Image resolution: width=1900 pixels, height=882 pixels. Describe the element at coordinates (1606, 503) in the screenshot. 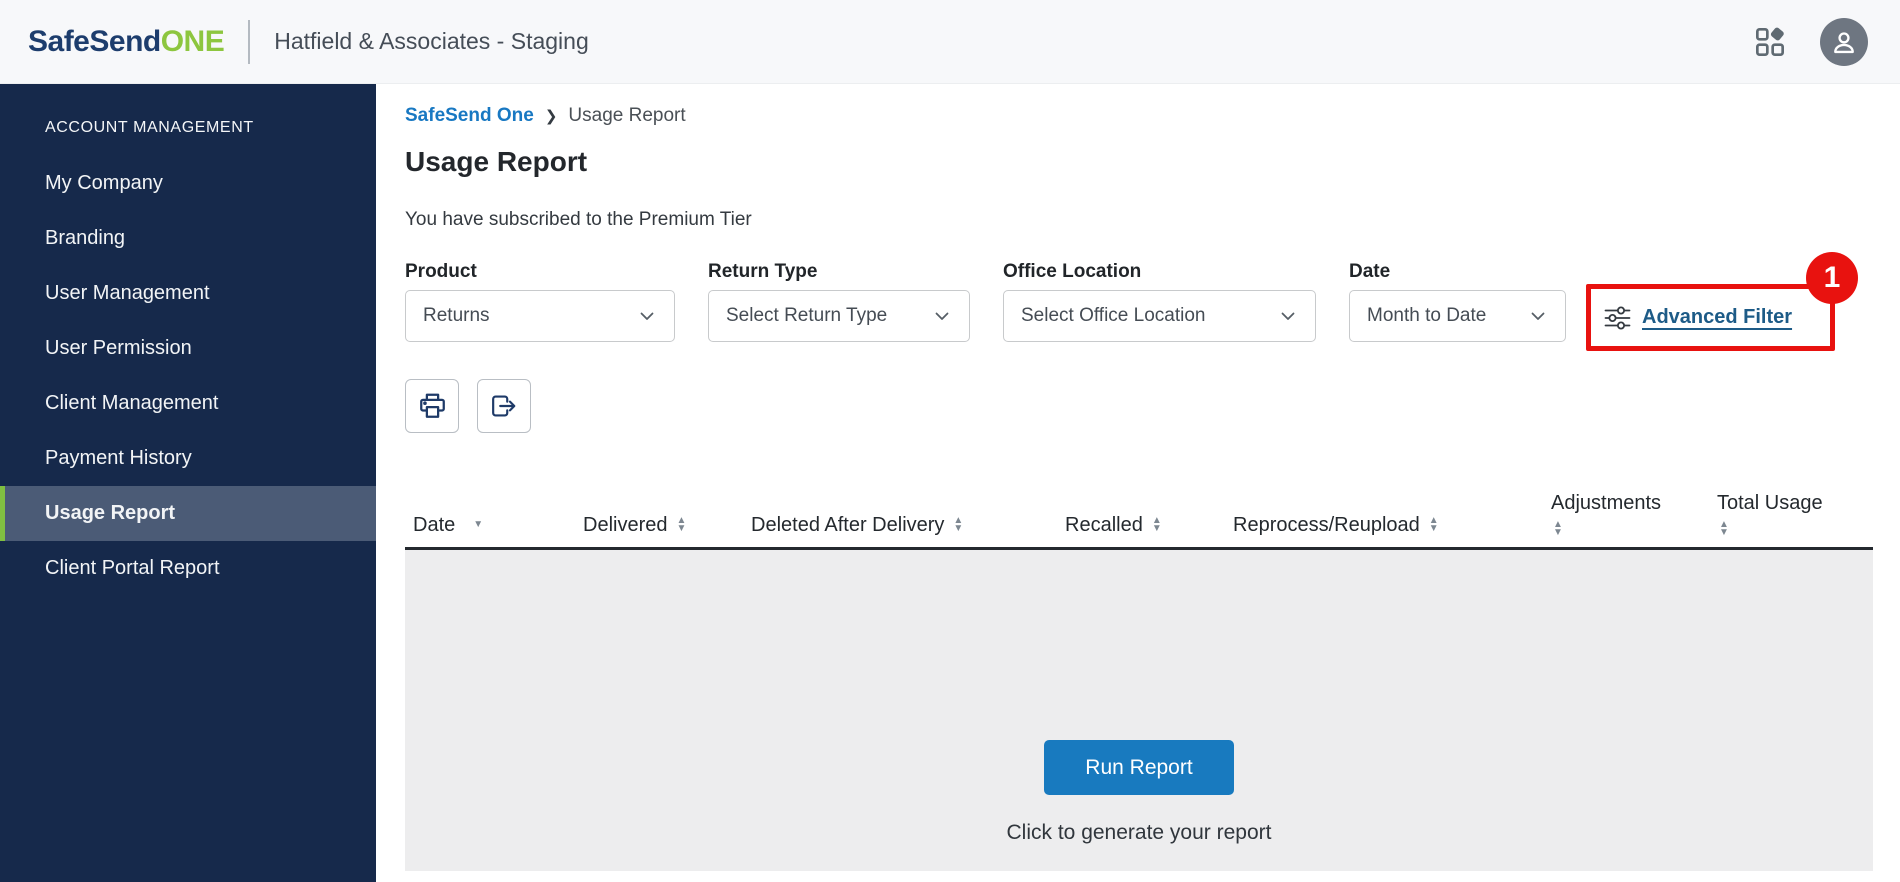

I see `column-label: Adjustments` at that location.